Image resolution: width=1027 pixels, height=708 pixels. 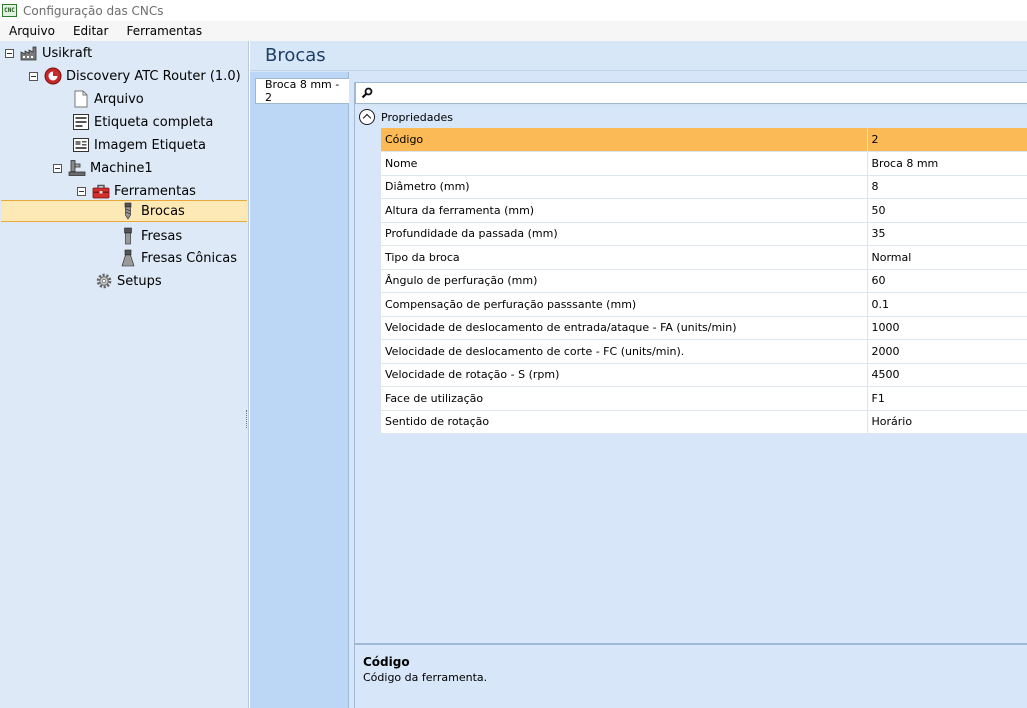 What do you see at coordinates (150, 145) in the screenshot?
I see `tree-label: Imagem Etiqueta` at bounding box center [150, 145].